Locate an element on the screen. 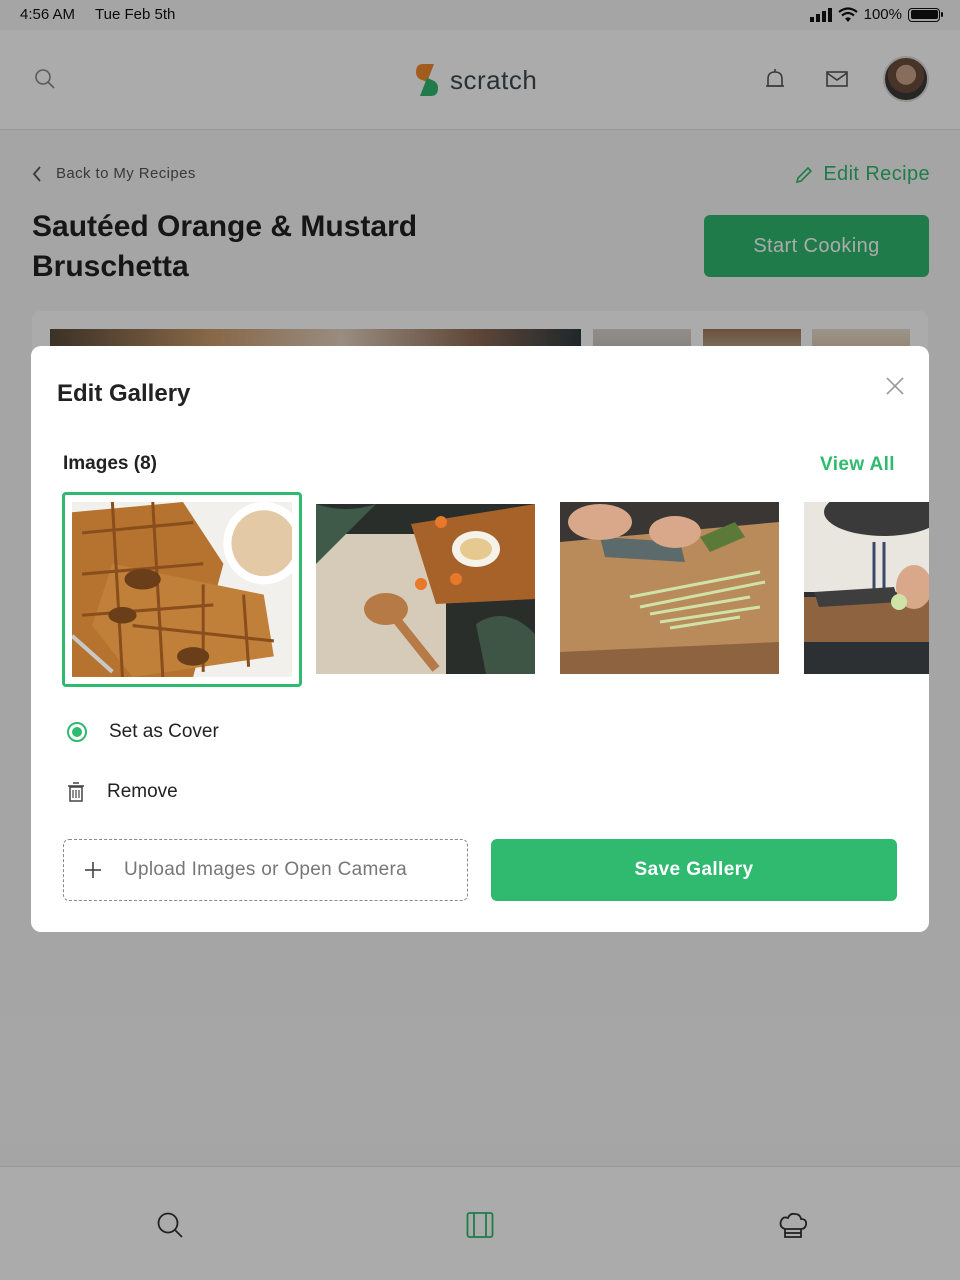 The height and width of the screenshot is (1280, 960). upload-images-button: Upload Images or Open Camera is located at coordinates (265, 870).